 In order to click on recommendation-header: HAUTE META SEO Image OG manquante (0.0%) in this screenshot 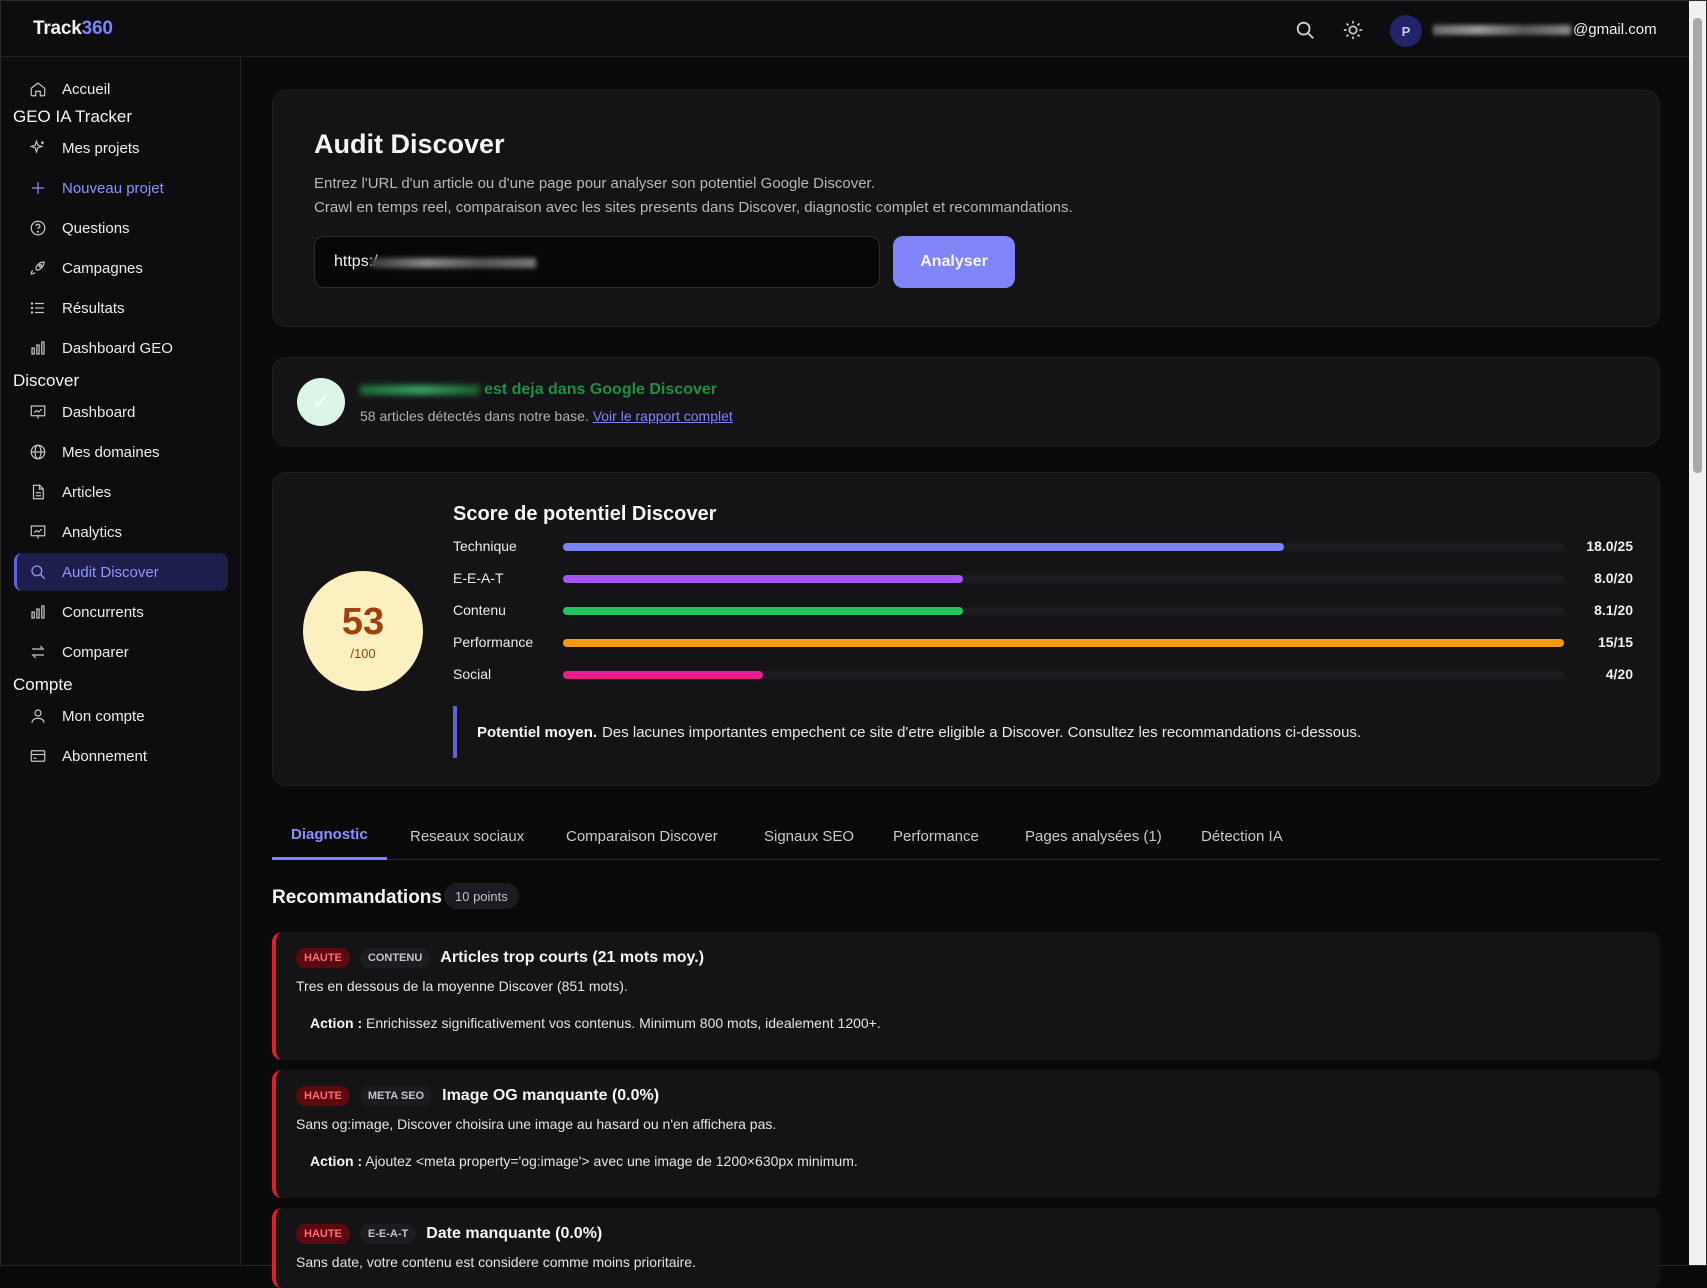, I will do `click(477, 1096)`.